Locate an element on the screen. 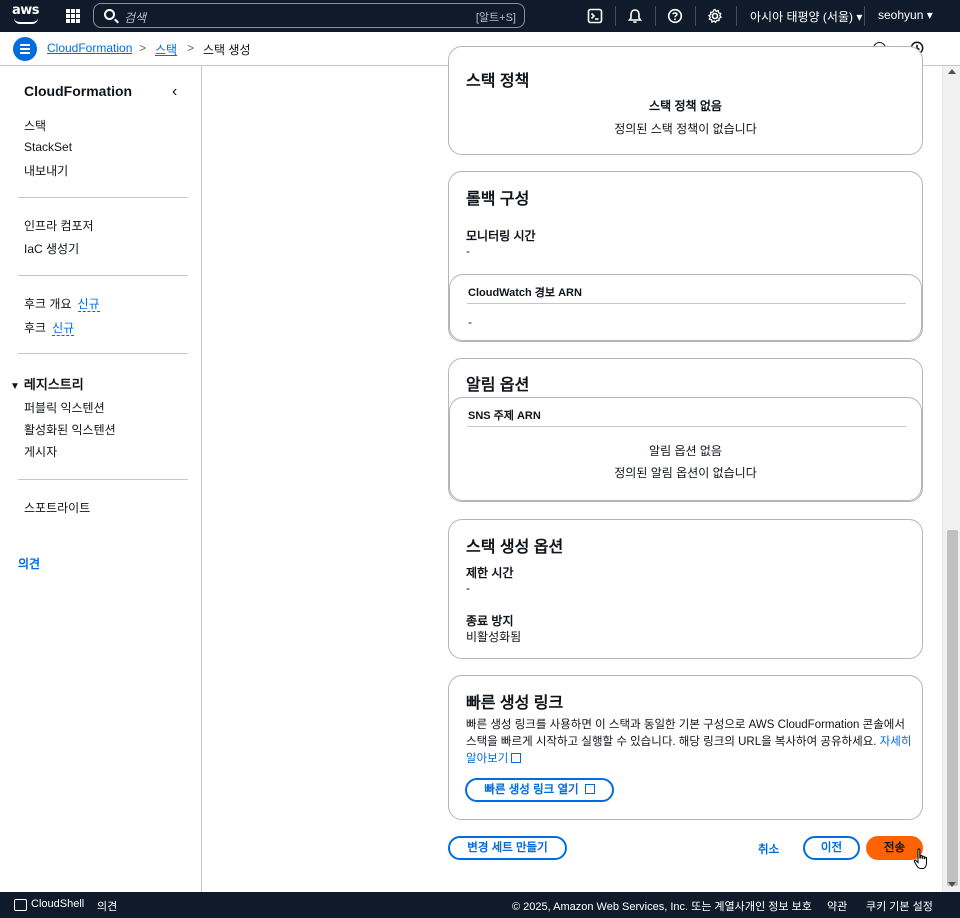 Image resolution: width=960 pixels, height=918 pixels. sidebar-title: CloudFormation is located at coordinates (78, 91).